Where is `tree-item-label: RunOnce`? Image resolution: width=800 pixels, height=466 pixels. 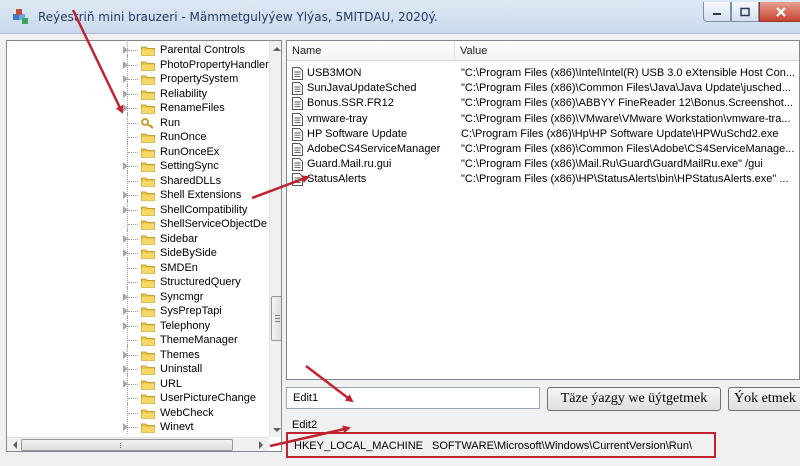 tree-item-label: RunOnce is located at coordinates (183, 137).